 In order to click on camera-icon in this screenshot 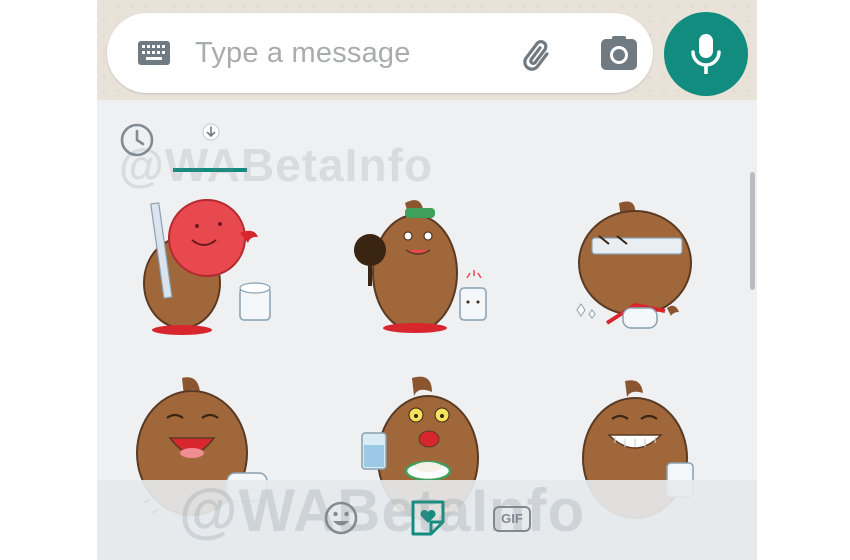, I will do `click(619, 54)`.